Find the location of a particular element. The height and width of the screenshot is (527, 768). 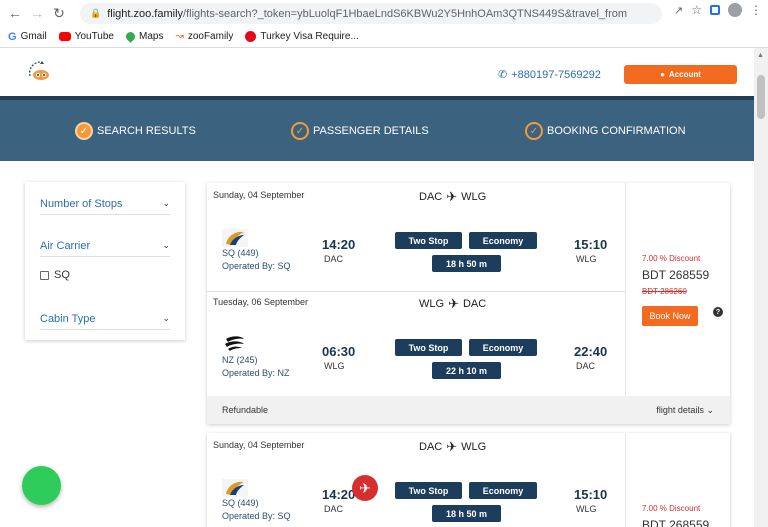

forward-icon: → is located at coordinates (37, 13).